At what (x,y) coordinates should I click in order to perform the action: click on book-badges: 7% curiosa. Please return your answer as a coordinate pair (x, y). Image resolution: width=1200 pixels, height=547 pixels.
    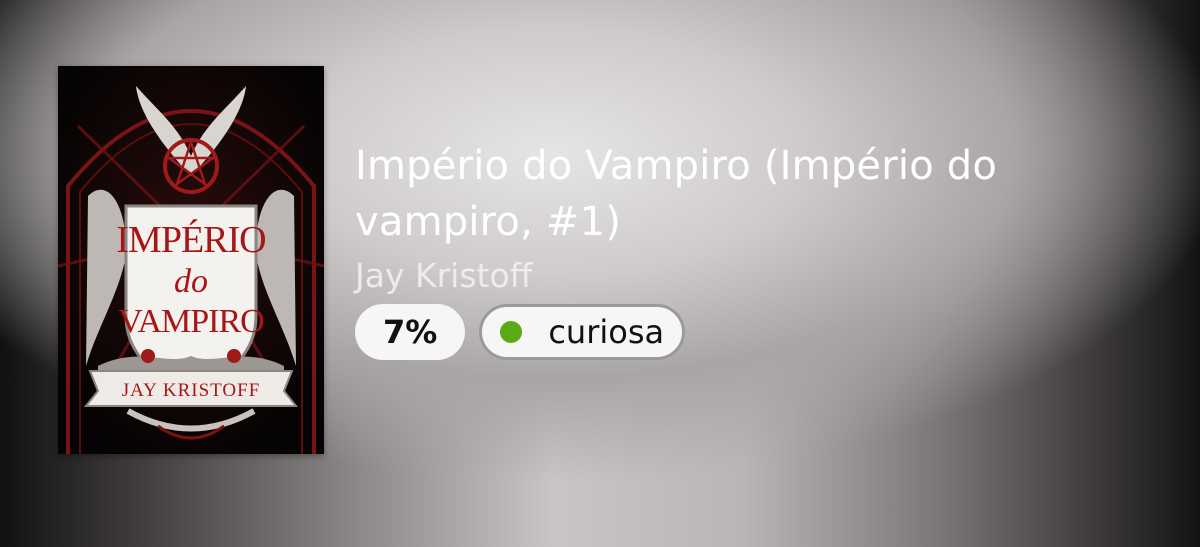
    Looking at the image, I should click on (755, 332).